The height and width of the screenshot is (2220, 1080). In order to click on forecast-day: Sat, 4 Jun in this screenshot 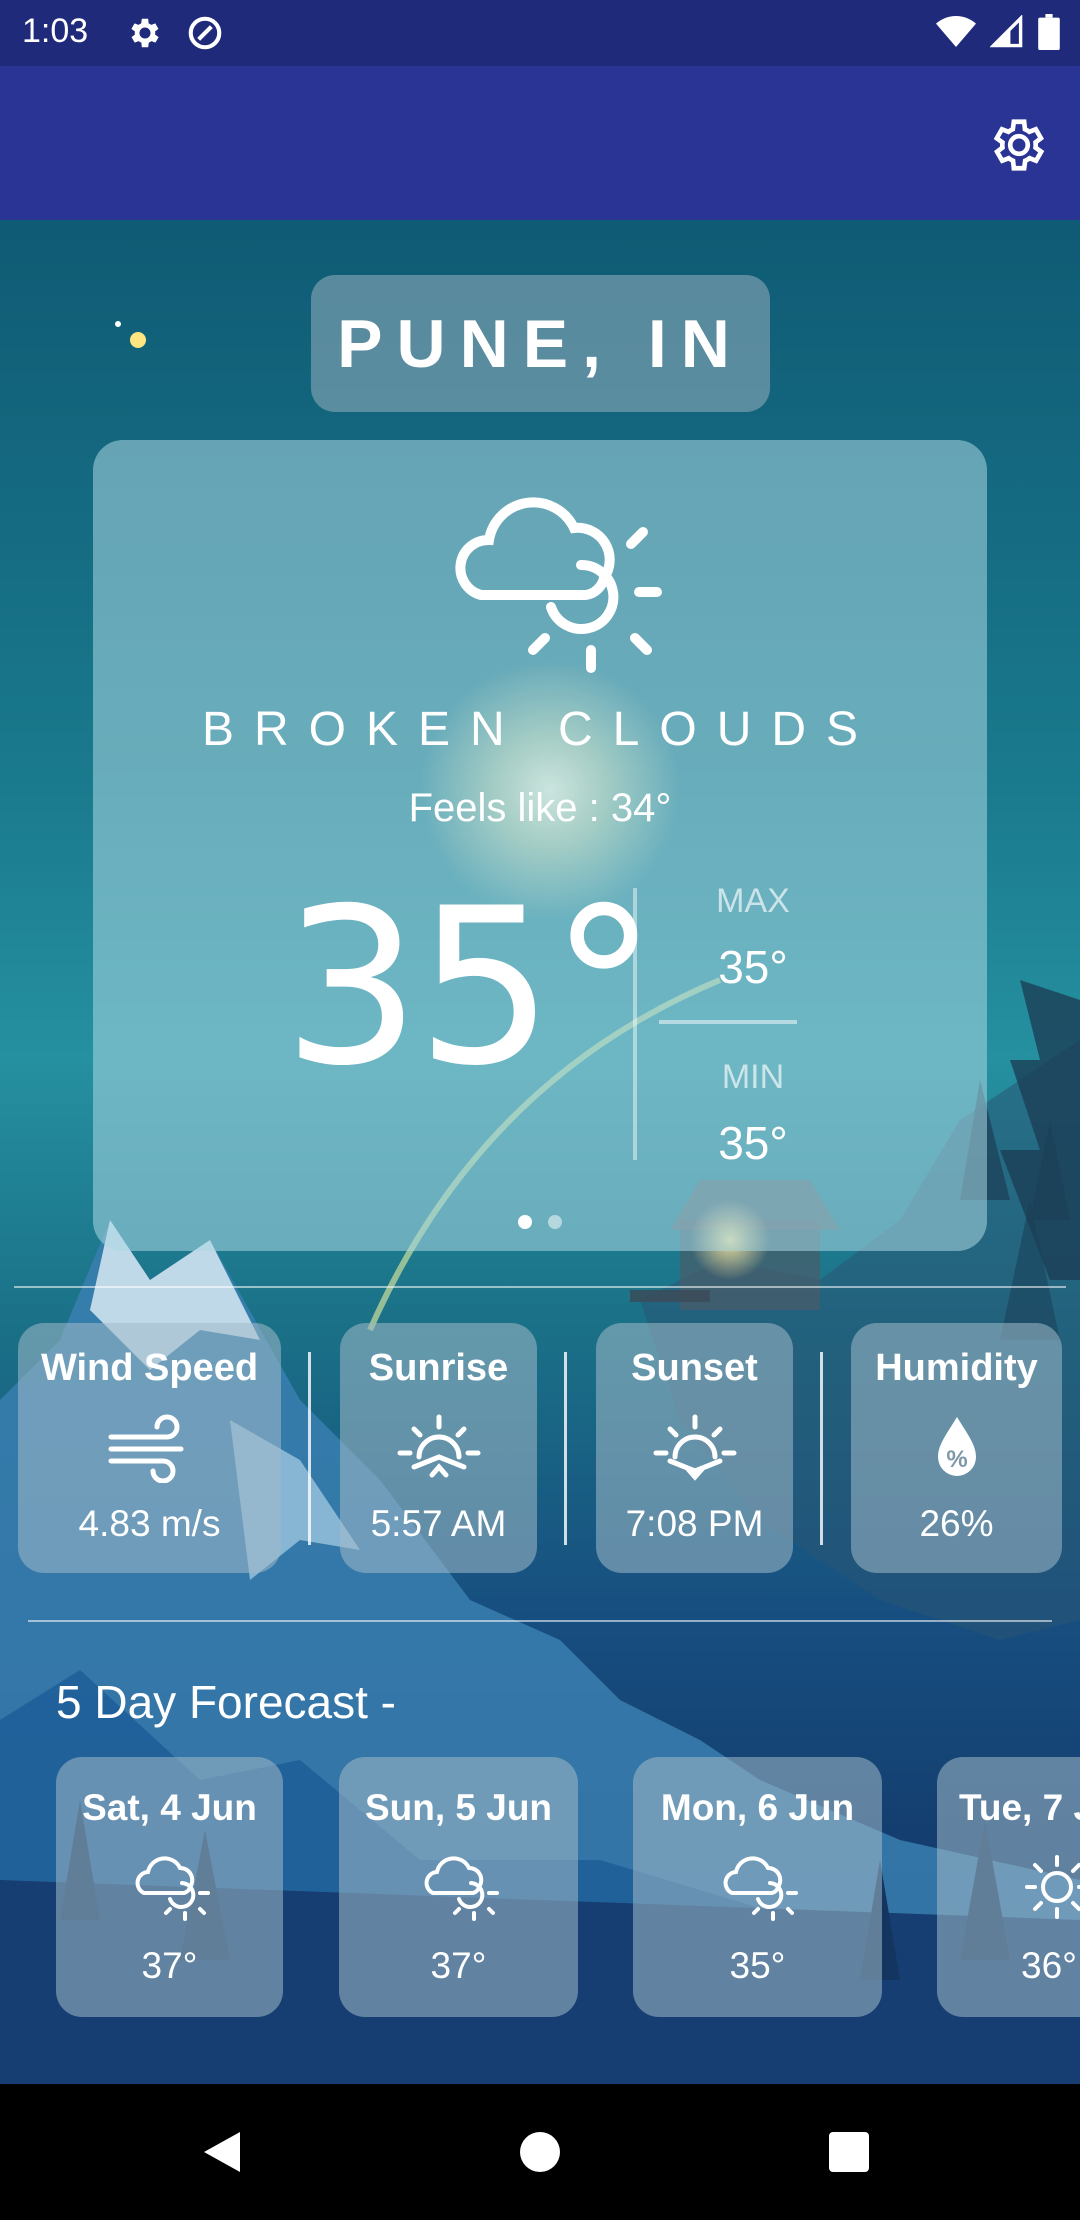, I will do `click(169, 1807)`.